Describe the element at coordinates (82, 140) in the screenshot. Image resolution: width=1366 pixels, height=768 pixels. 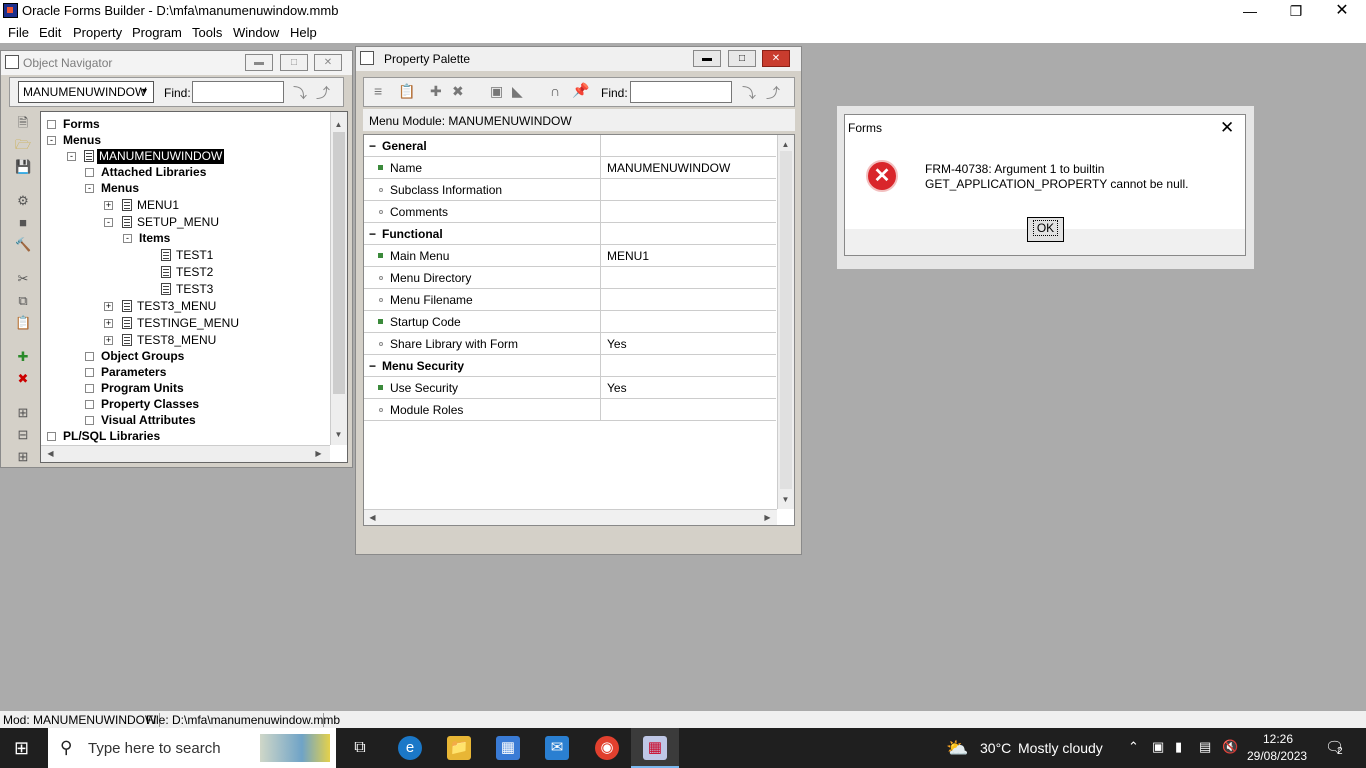
I see `tree-node-menus: Menus` at that location.